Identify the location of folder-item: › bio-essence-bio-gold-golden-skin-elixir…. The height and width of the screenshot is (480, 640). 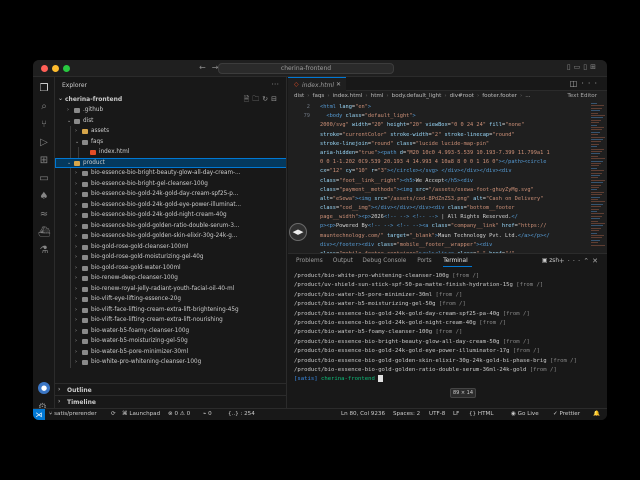
(170, 236).